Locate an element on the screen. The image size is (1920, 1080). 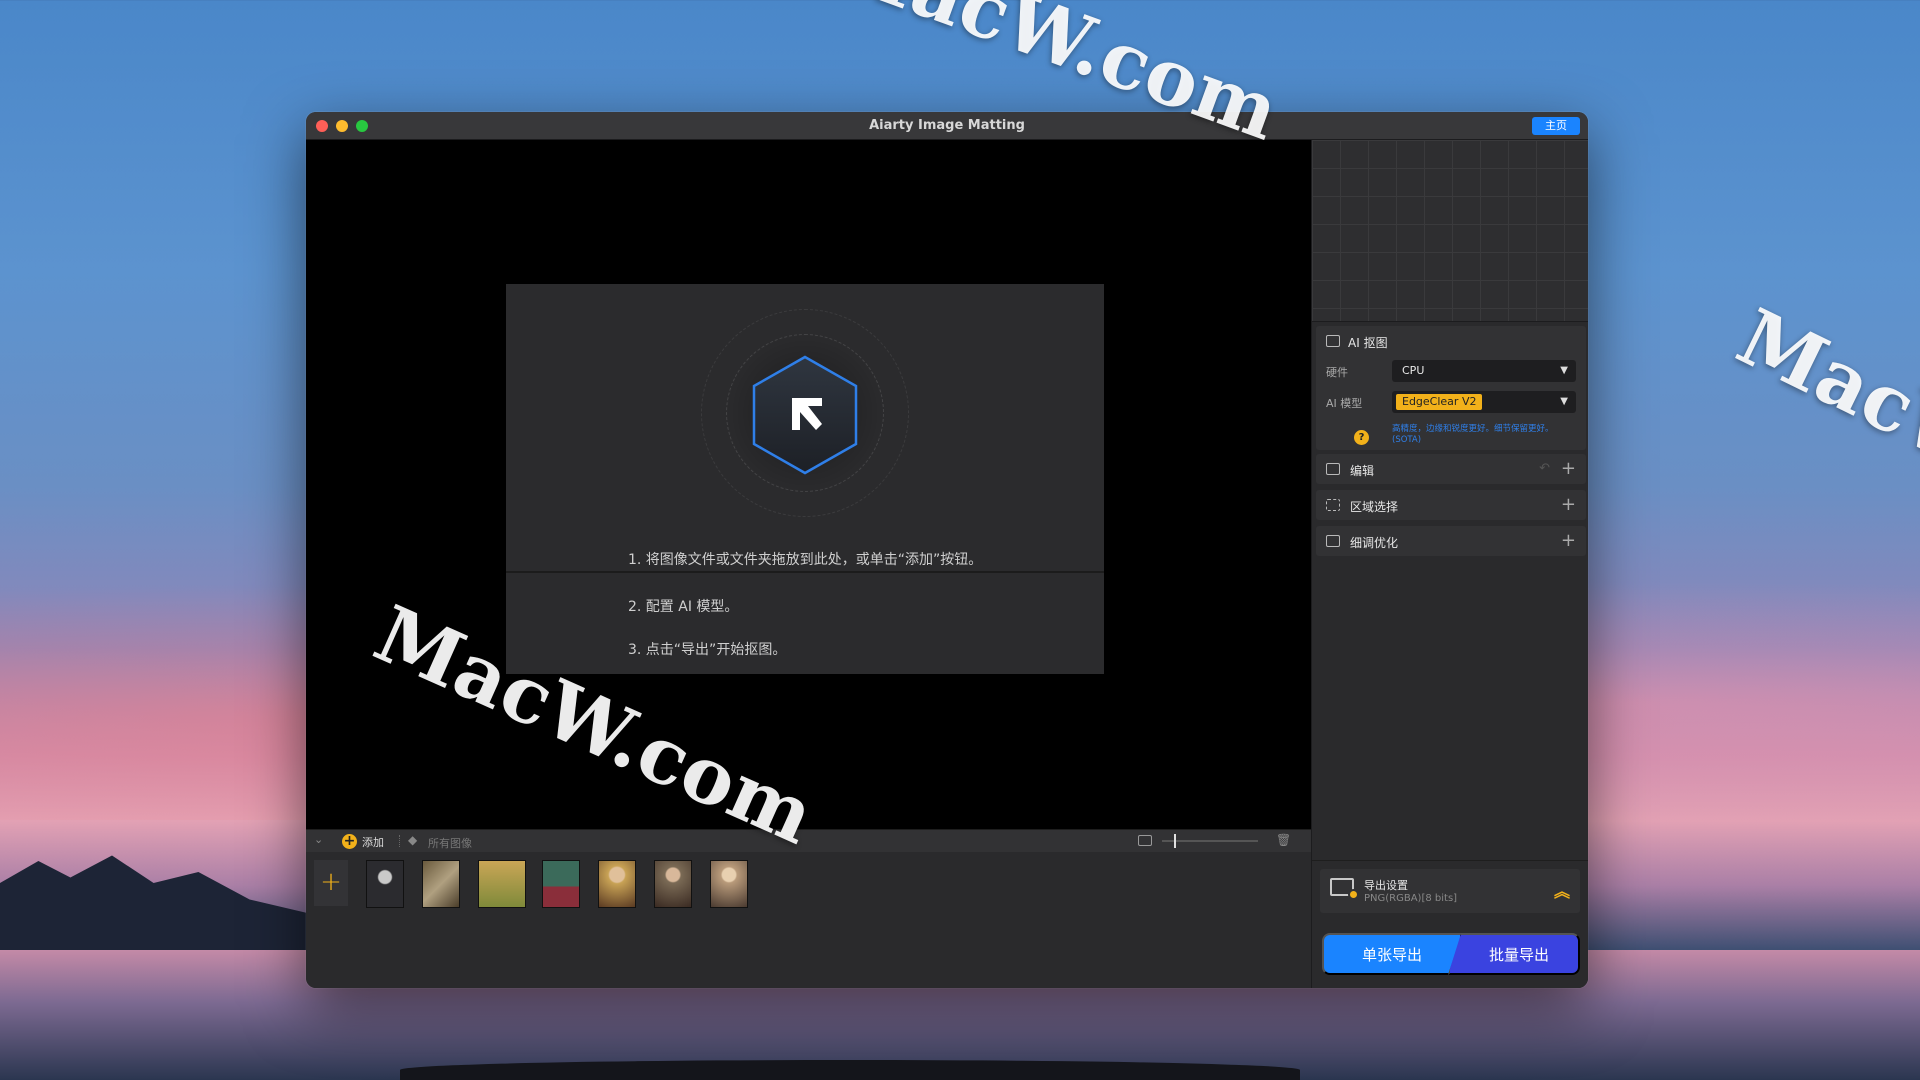
ai-matting-icon is located at coordinates (1333, 341).